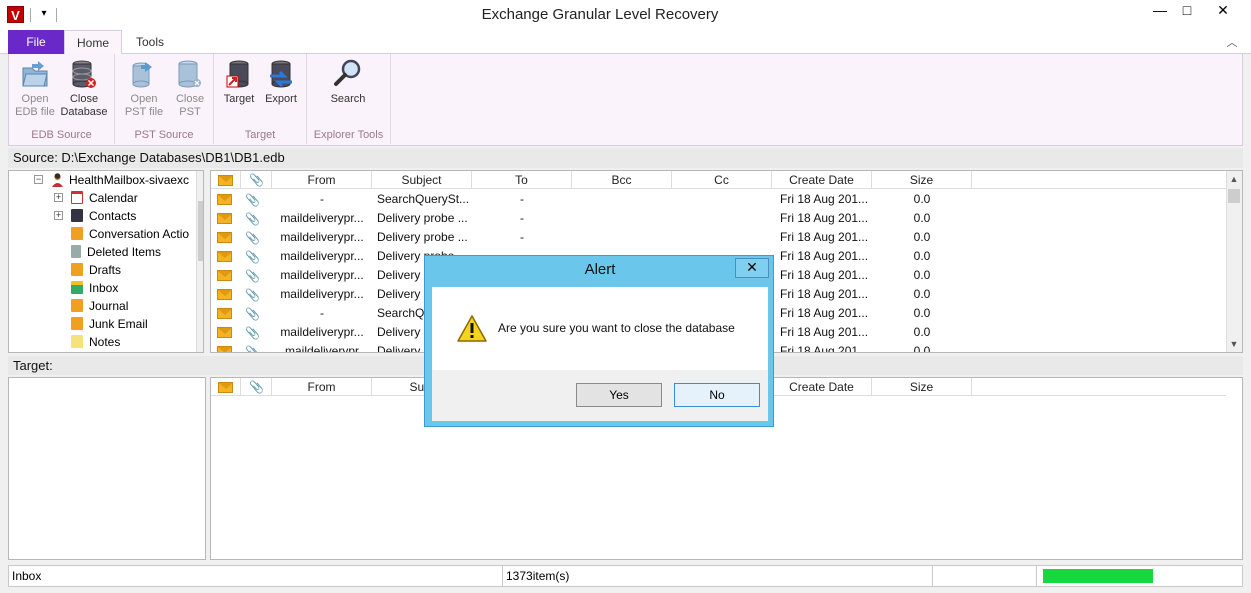  What do you see at coordinates (36, 42) in the screenshot?
I see `tab-file: File` at bounding box center [36, 42].